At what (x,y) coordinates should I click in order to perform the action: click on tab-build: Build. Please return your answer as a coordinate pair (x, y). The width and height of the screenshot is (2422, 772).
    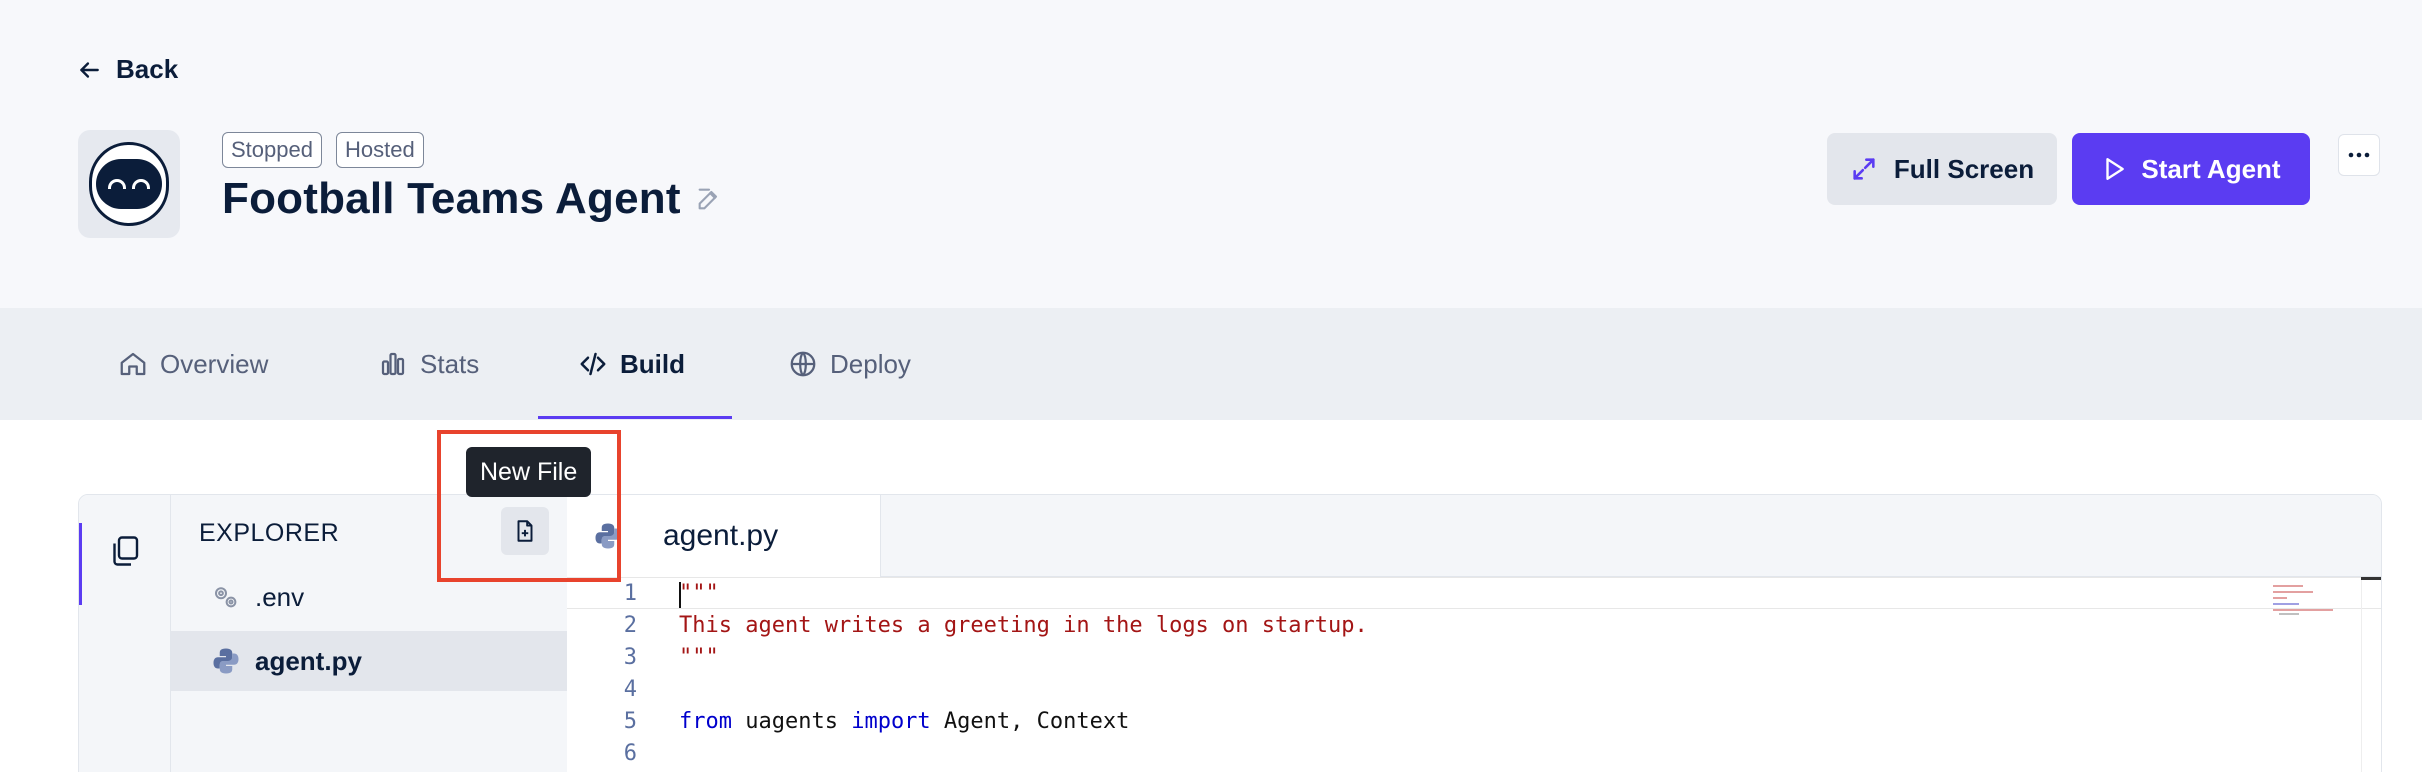
    Looking at the image, I should click on (631, 364).